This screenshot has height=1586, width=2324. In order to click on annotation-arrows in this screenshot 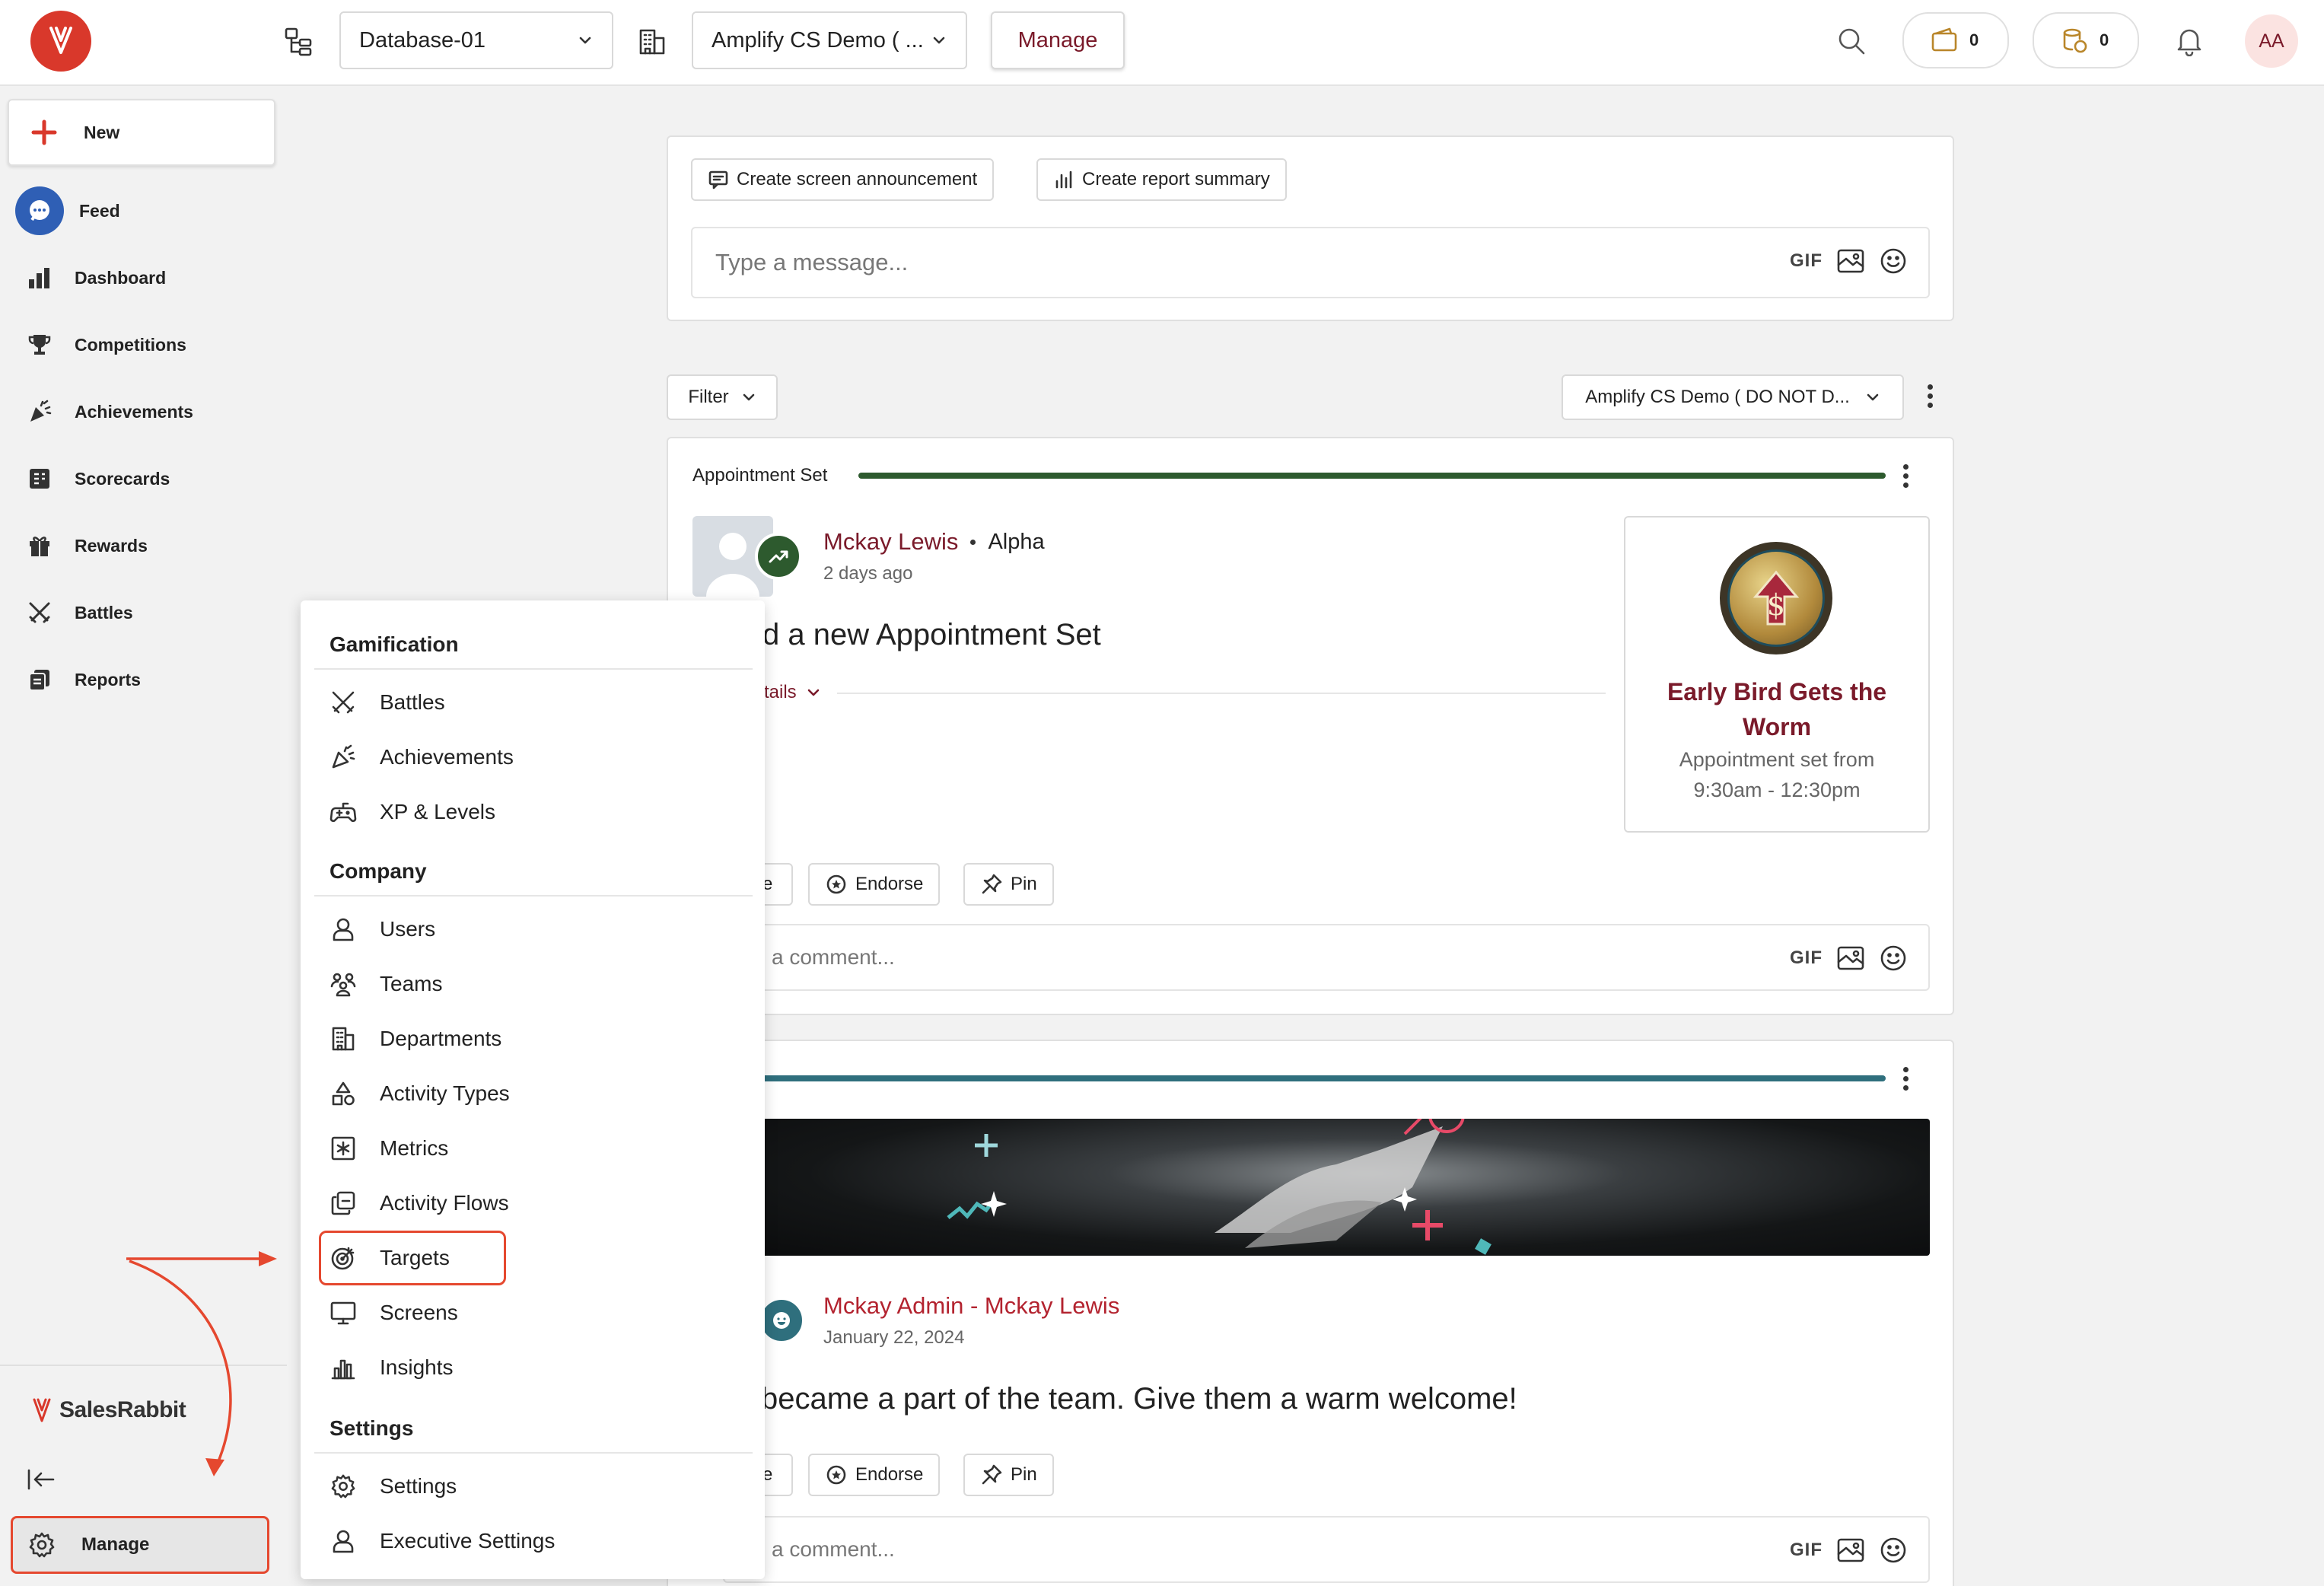, I will do `click(201, 1363)`.